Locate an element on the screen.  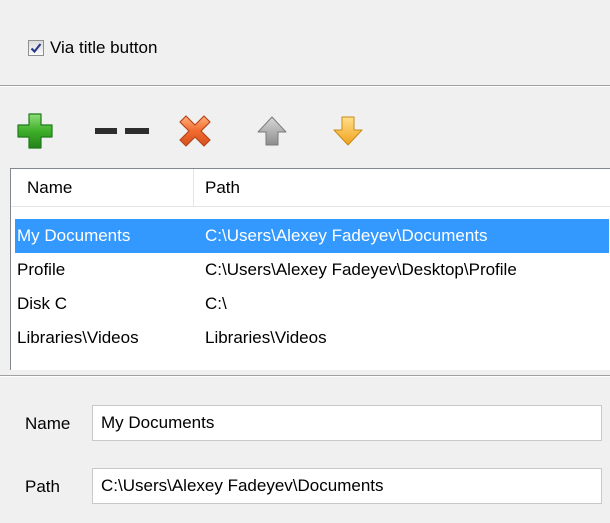
separator-icon is located at coordinates (122, 131).